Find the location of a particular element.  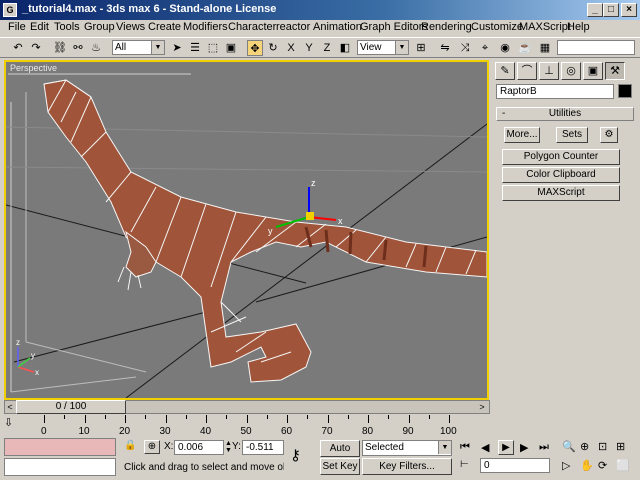

menu-customize: Customize is located at coordinates (497, 27).